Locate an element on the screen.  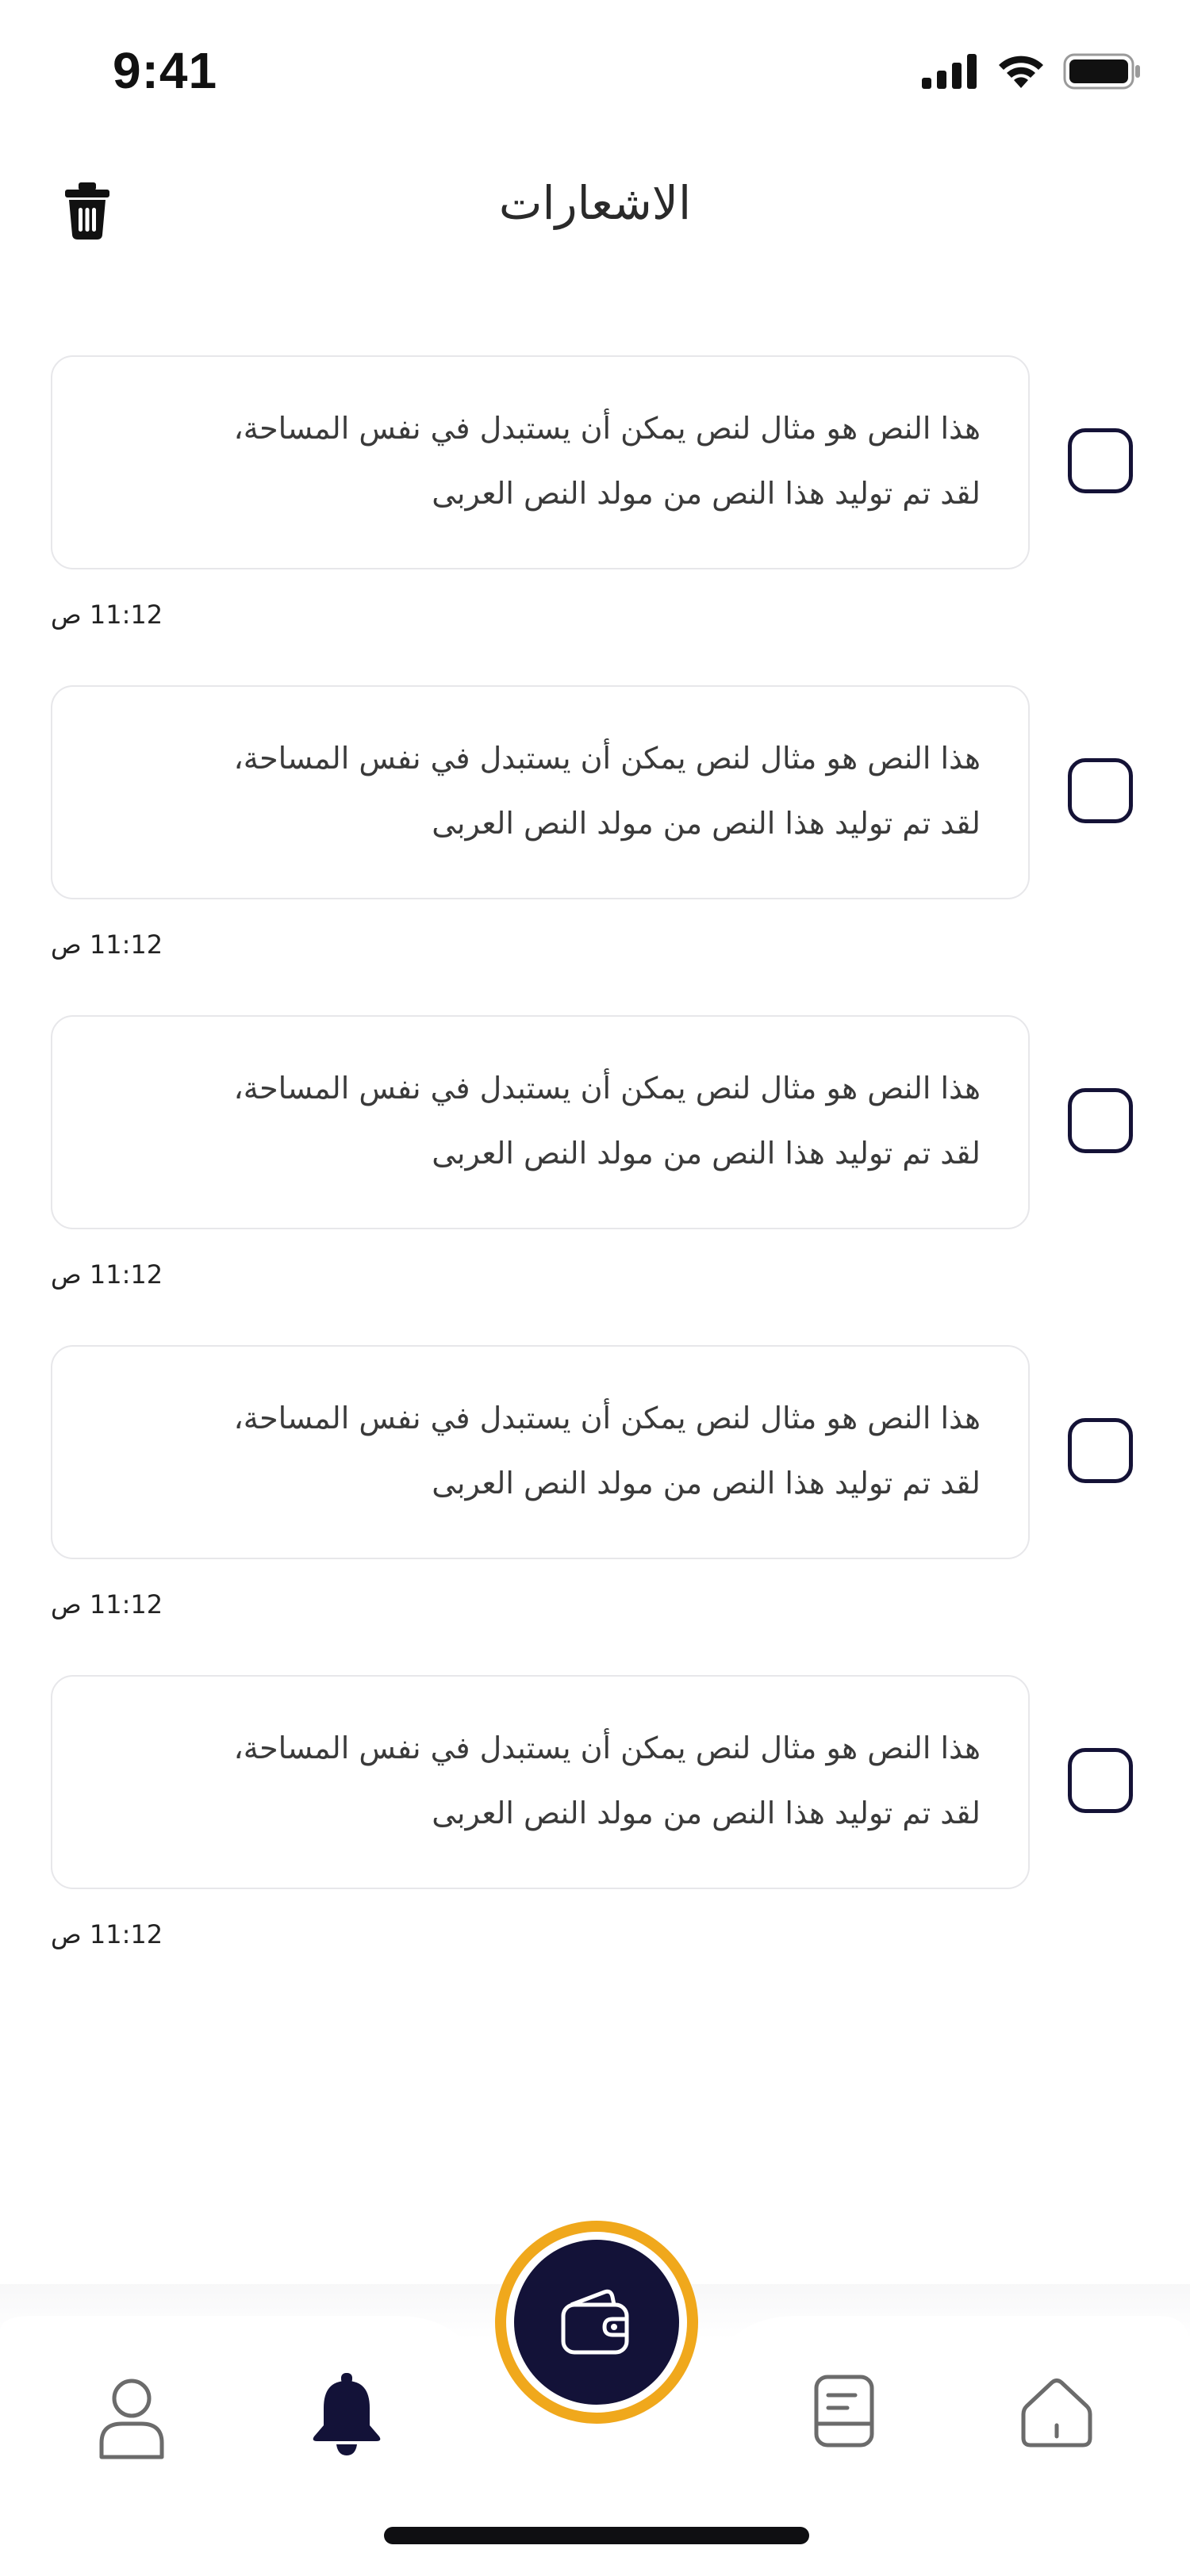
wallet-button is located at coordinates (596, 2323).